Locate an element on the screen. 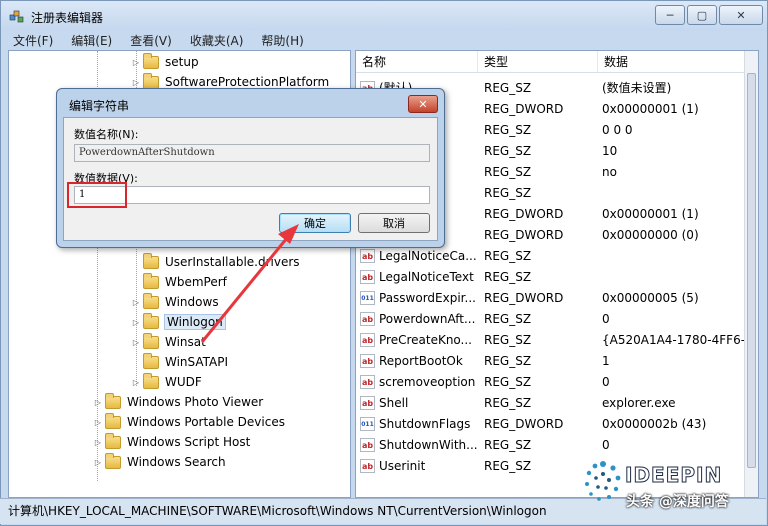  maximize-button: ▢ is located at coordinates (702, 15).